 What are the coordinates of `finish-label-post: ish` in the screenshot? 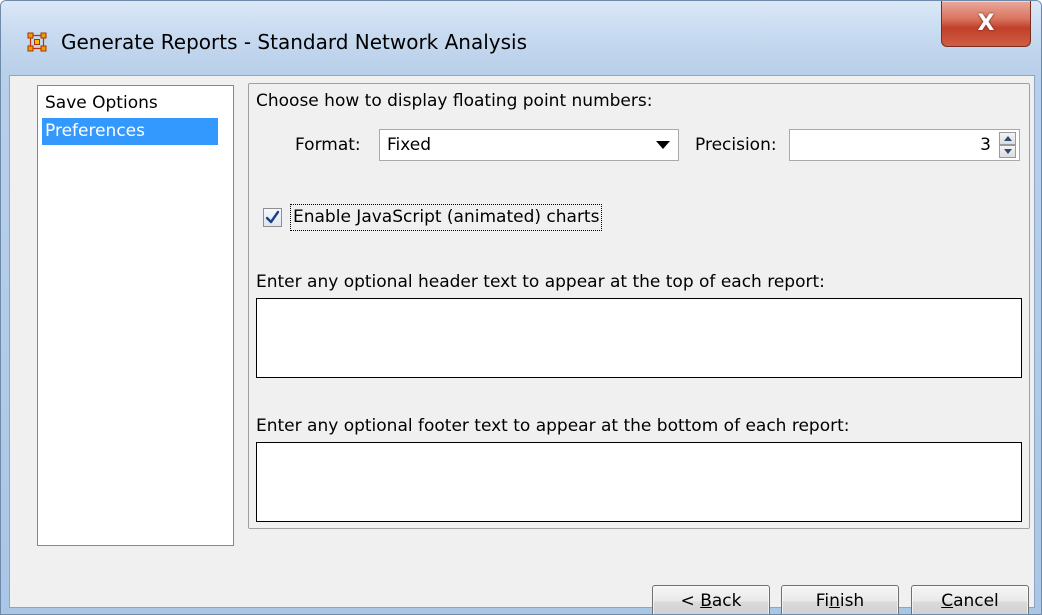 It's located at (852, 601).